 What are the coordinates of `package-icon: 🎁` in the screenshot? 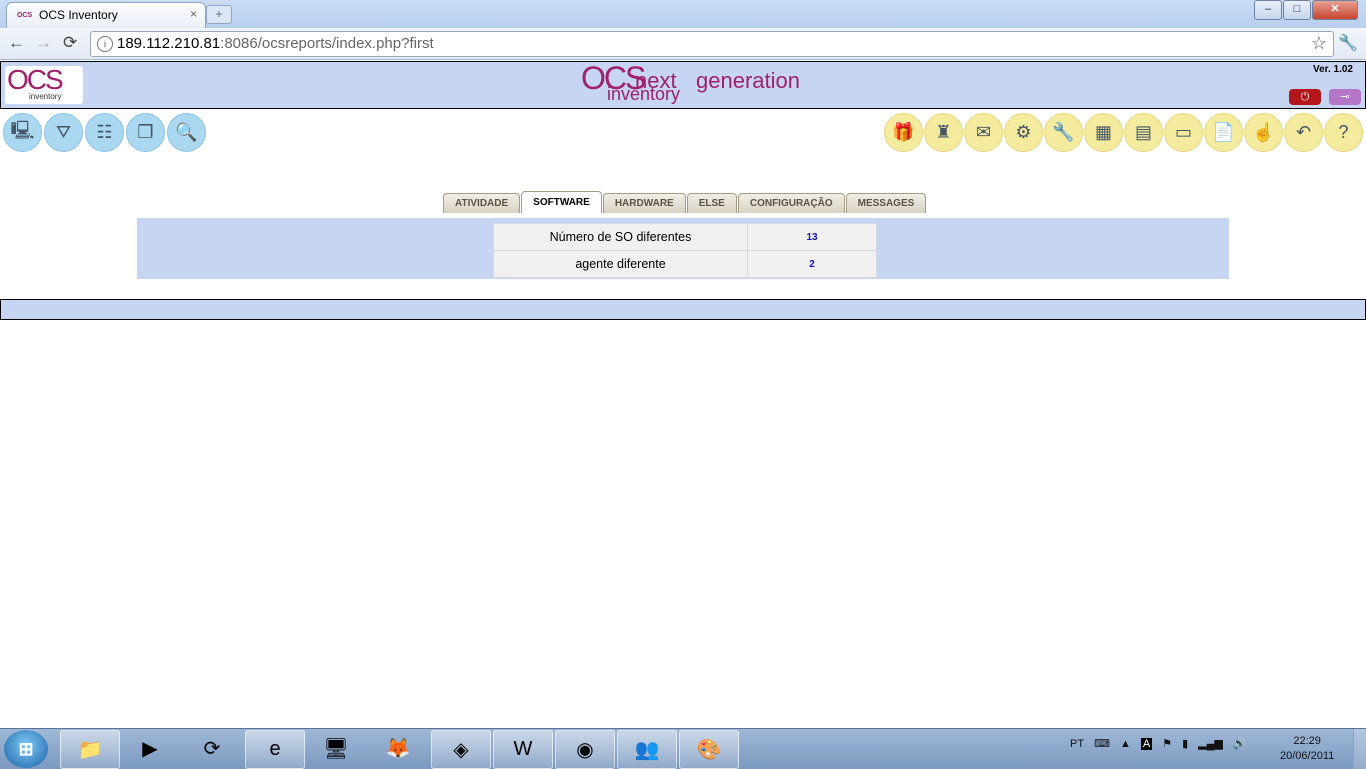 It's located at (903, 132).